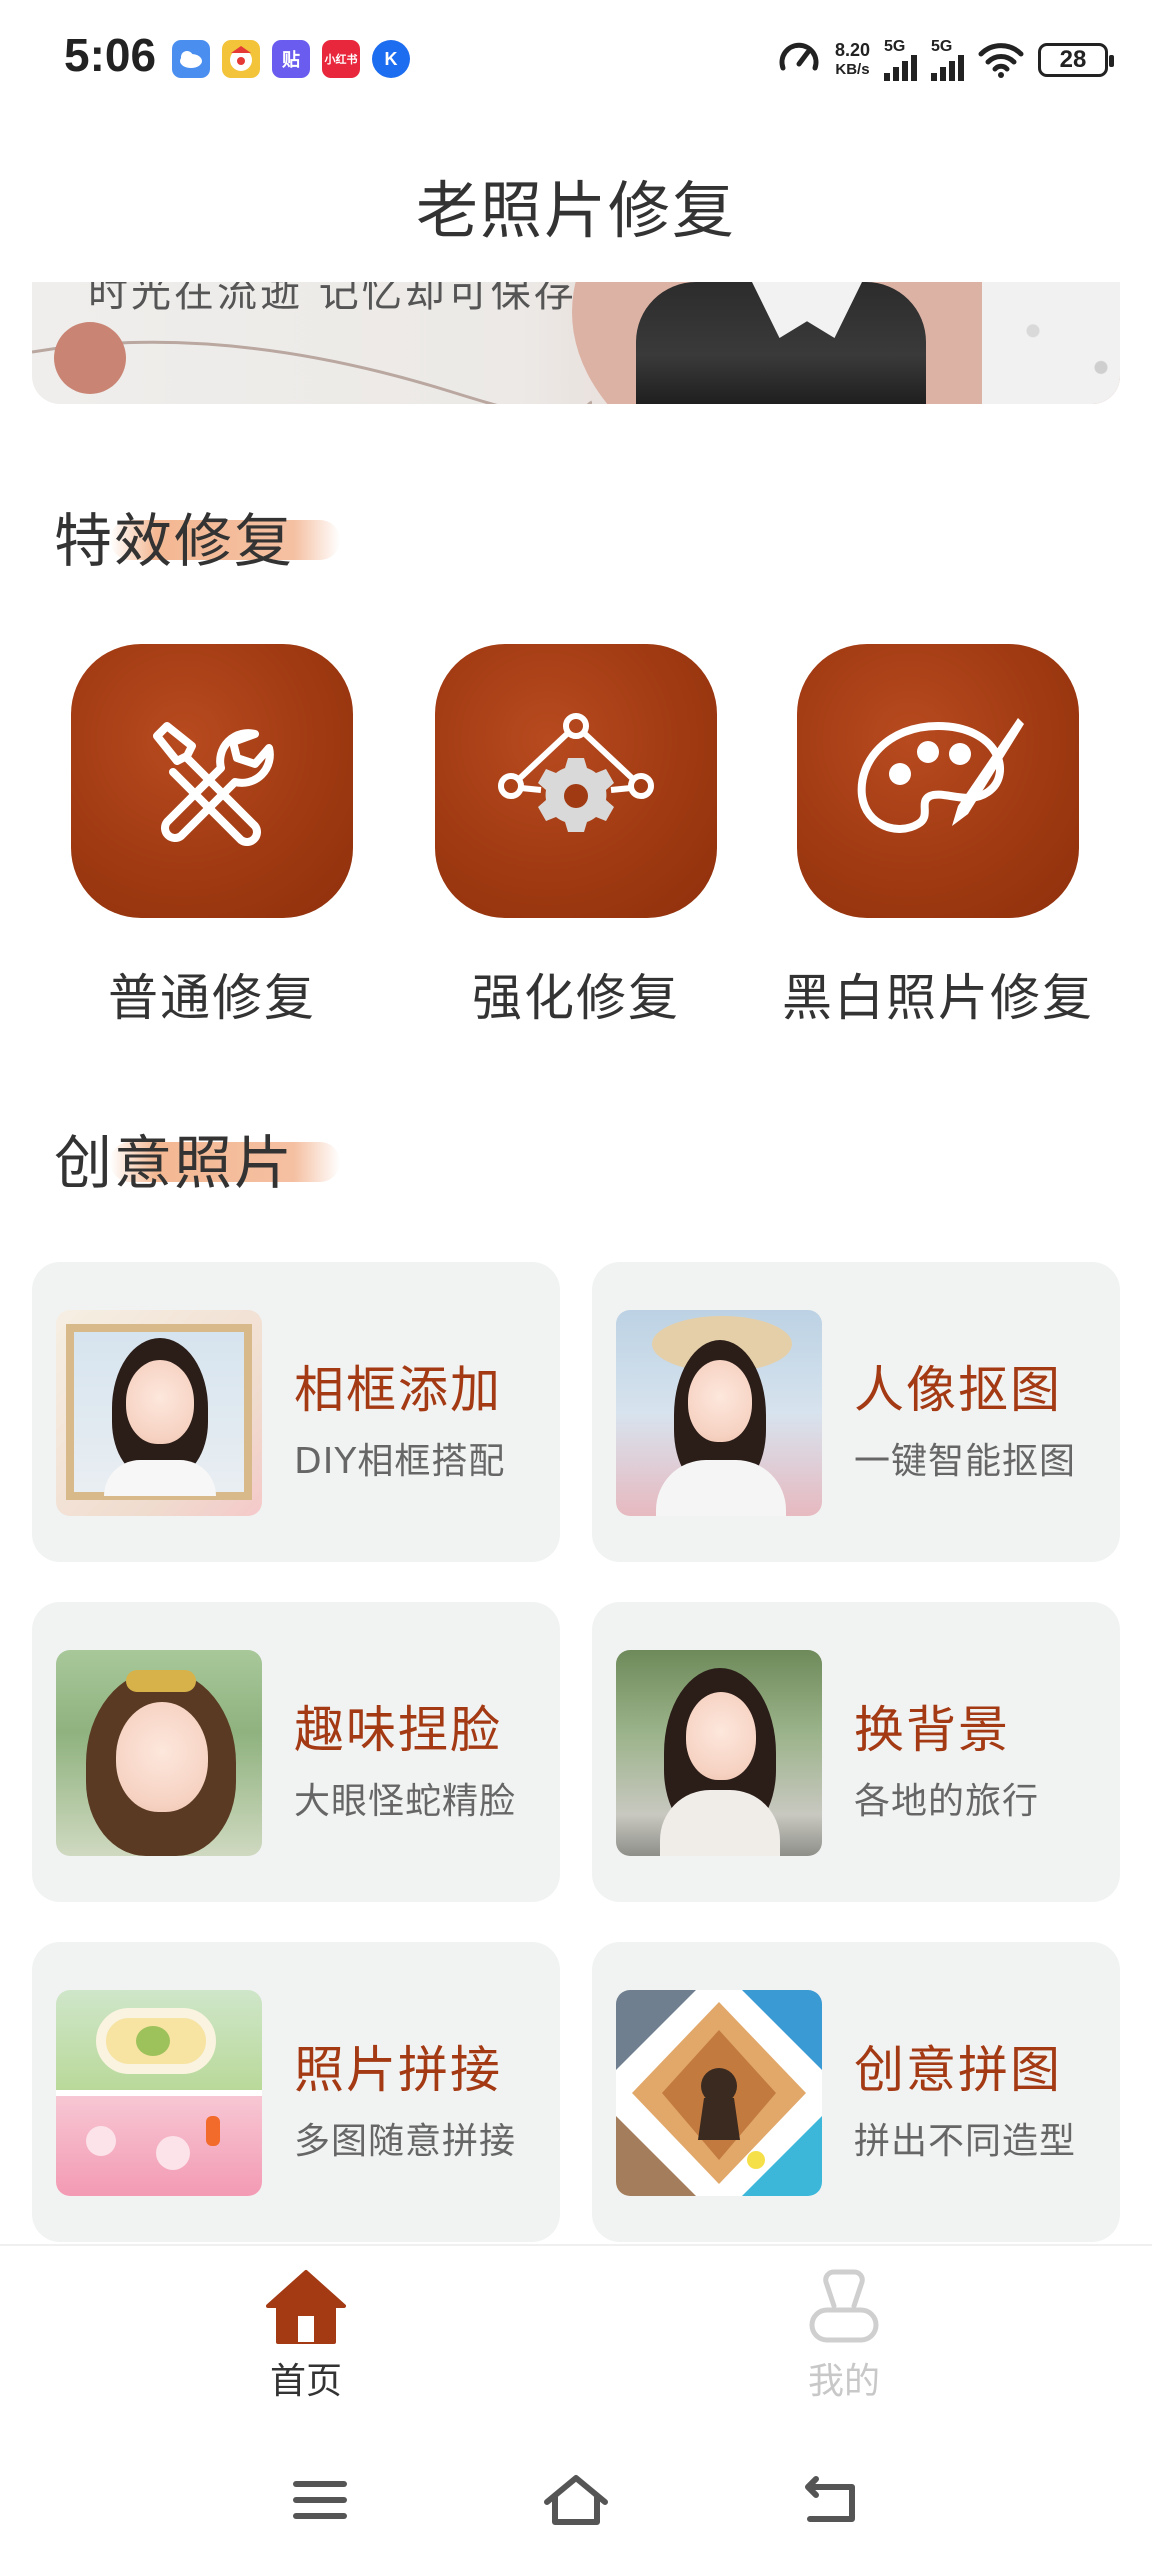 This screenshot has width=1152, height=2560. What do you see at coordinates (958, 2070) in the screenshot?
I see `card-title: 创意拼图` at bounding box center [958, 2070].